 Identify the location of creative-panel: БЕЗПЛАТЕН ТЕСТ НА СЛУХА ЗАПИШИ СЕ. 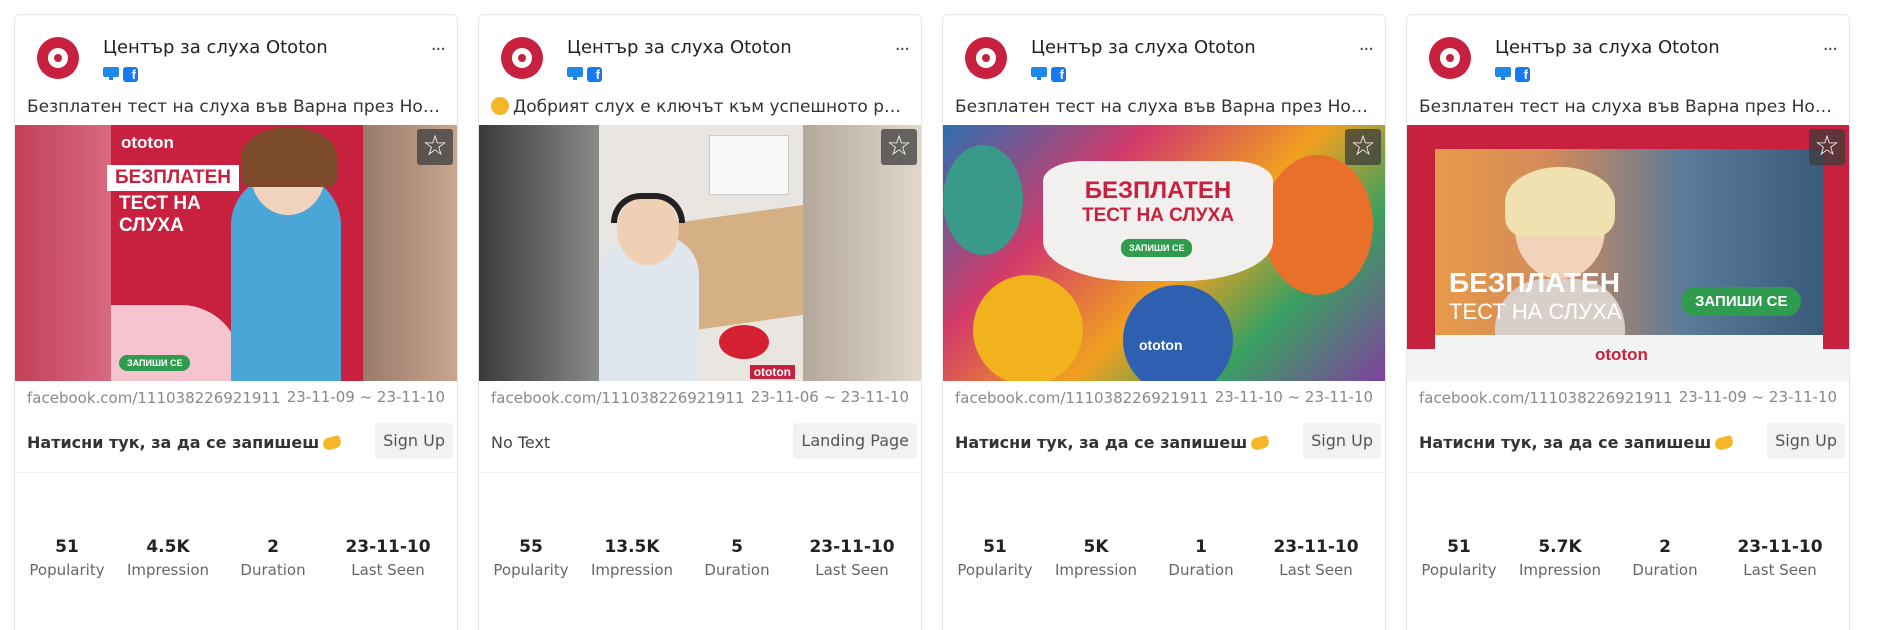
(1158, 221).